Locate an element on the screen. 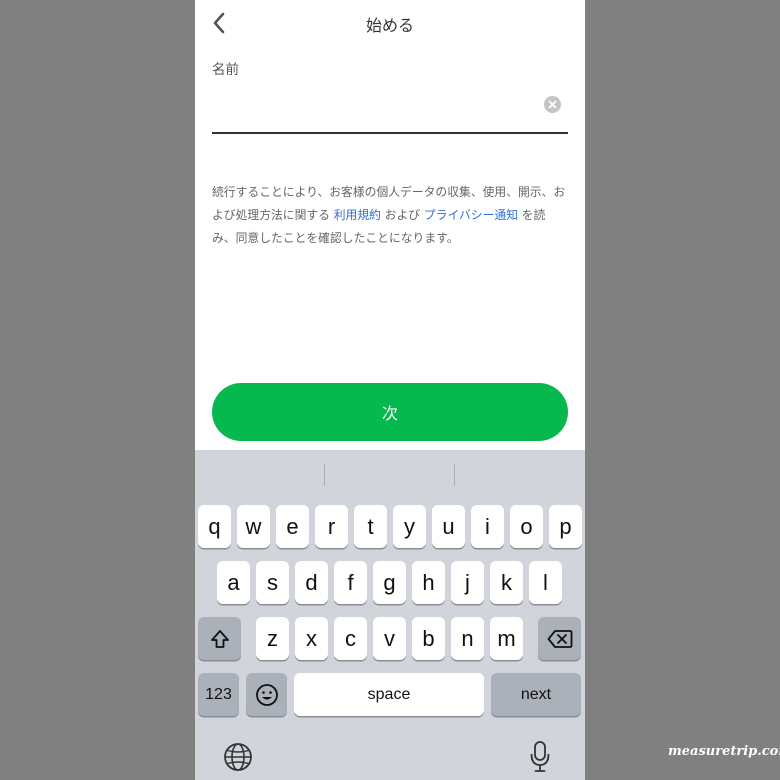 The height and width of the screenshot is (780, 780). key-a: a is located at coordinates (233, 582).